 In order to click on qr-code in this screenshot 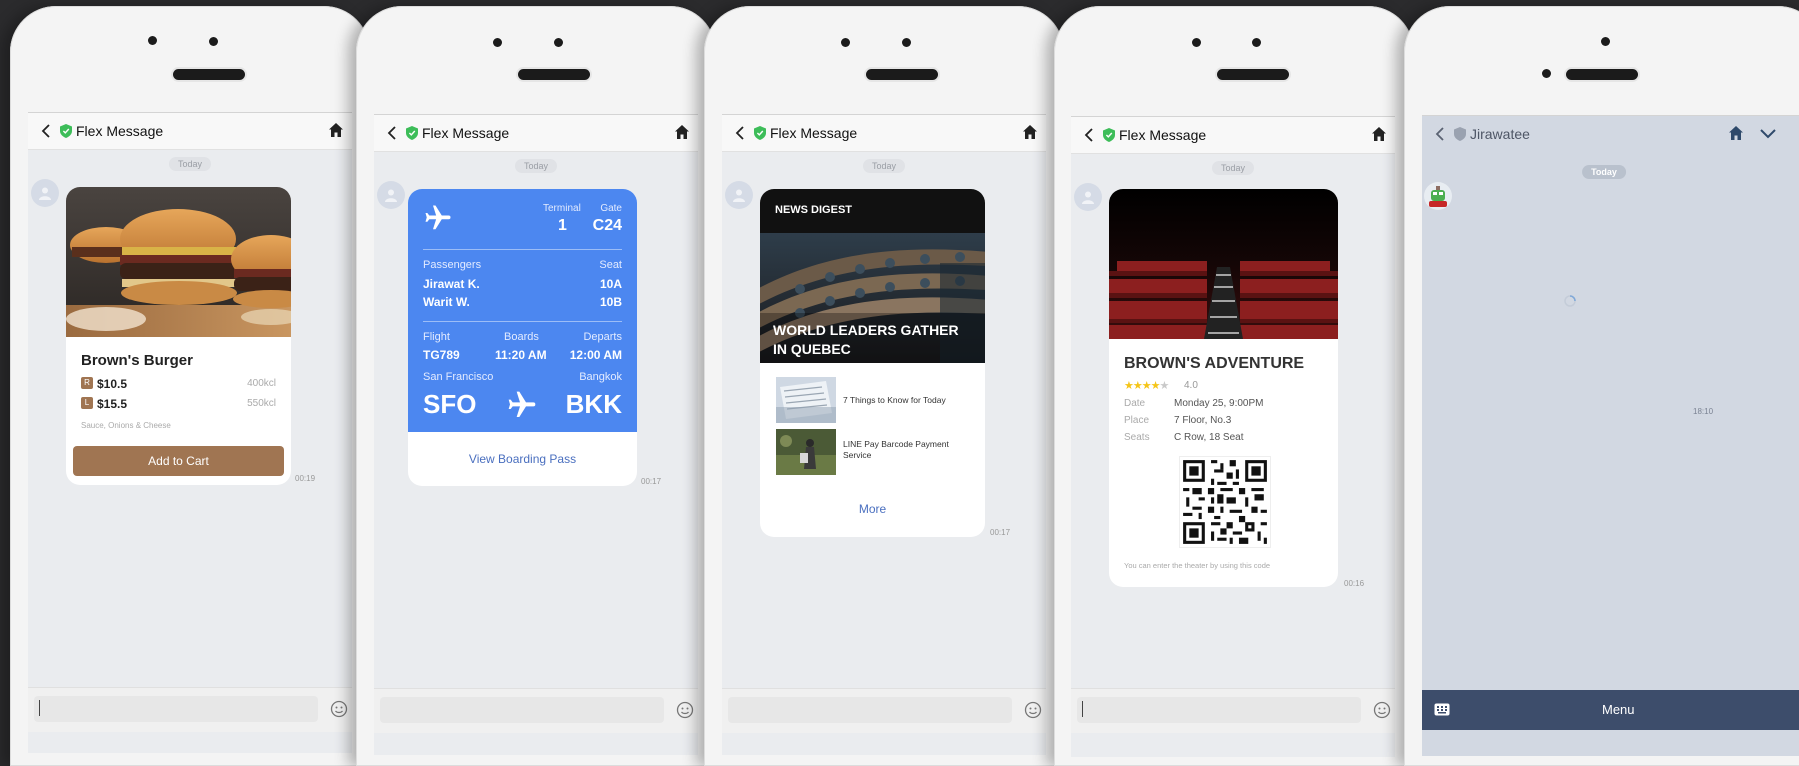, I will do `click(1225, 502)`.